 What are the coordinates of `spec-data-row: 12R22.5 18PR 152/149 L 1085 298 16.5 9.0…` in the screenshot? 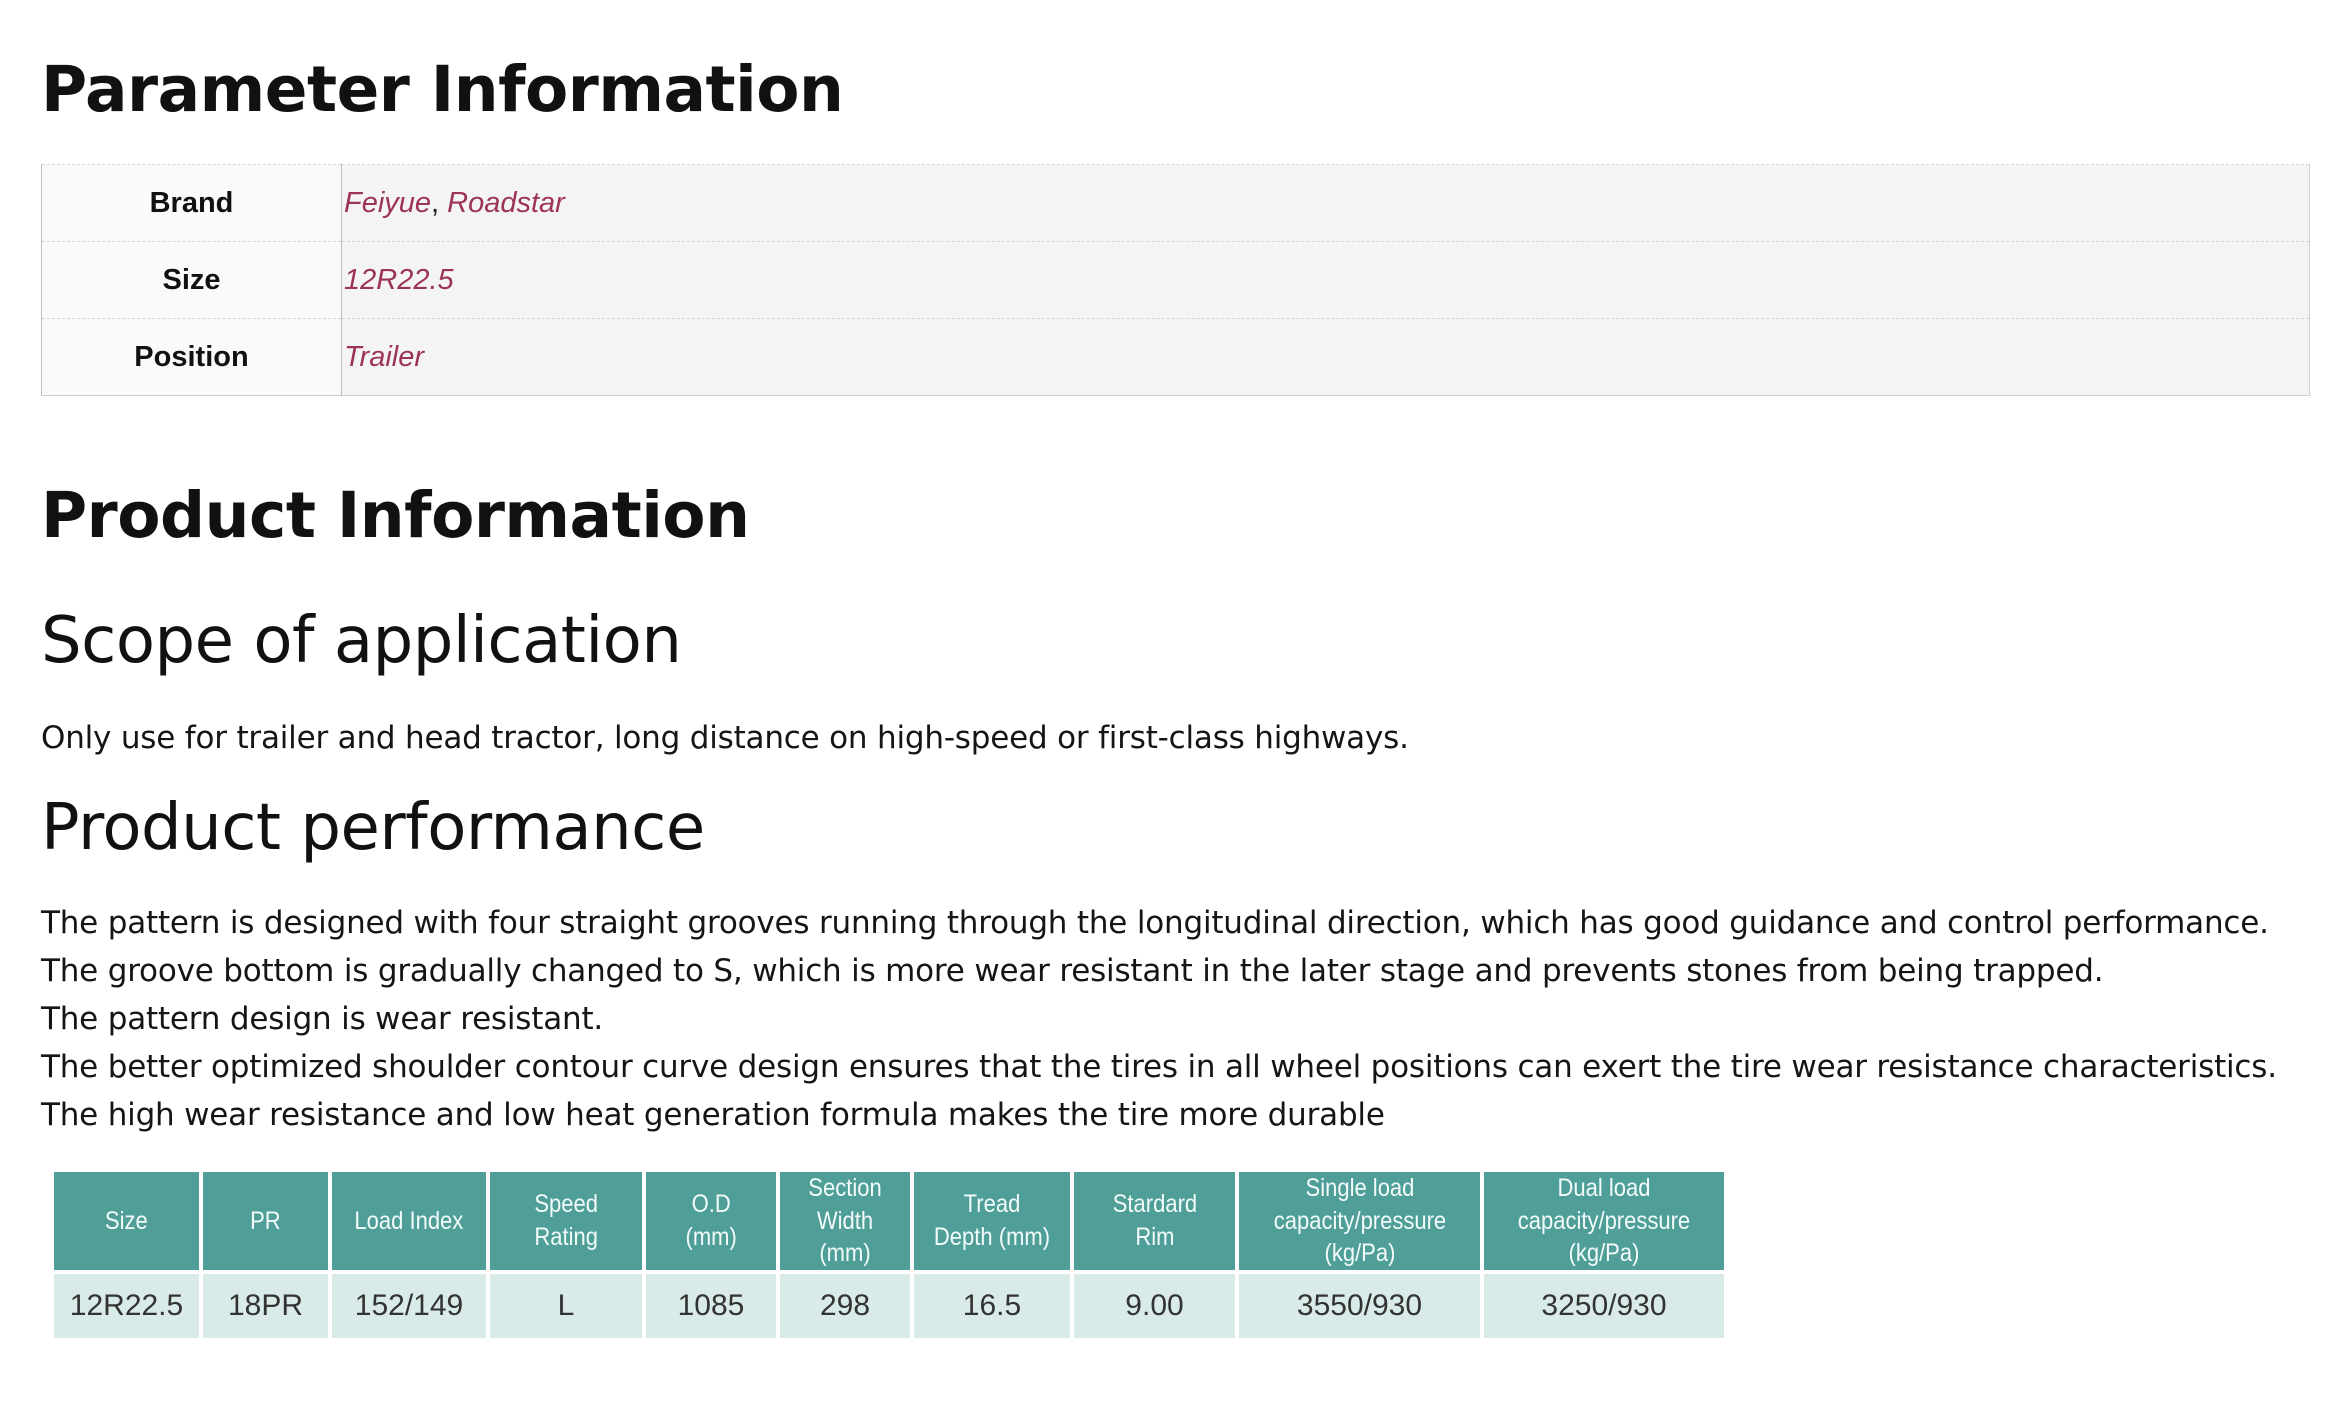 It's located at (889, 1305).